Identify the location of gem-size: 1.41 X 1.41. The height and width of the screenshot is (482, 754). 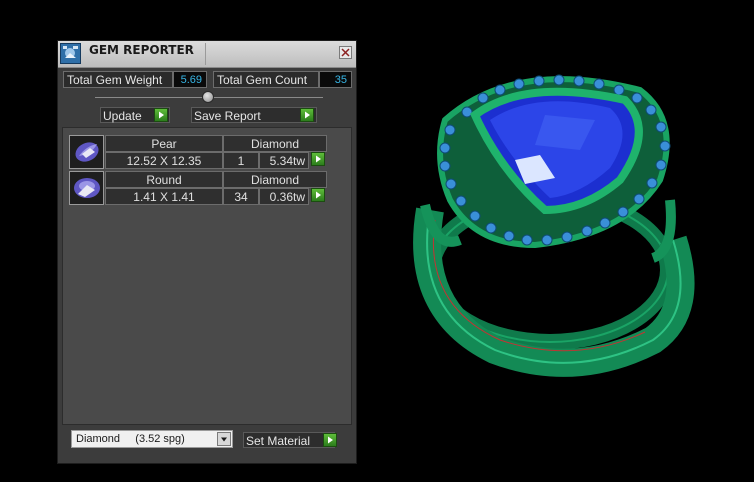
(164, 196).